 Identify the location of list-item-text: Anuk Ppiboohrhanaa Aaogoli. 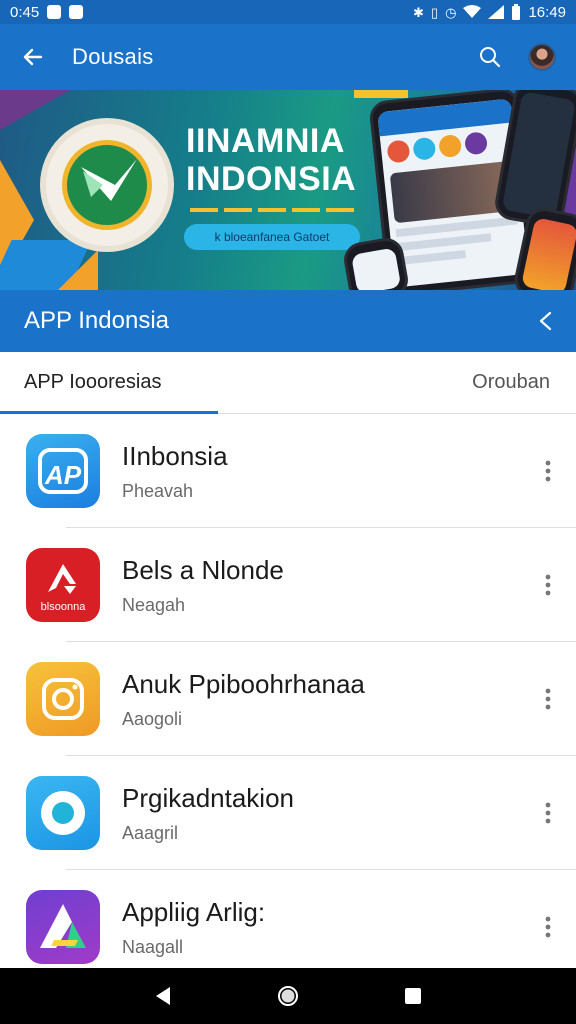
(243, 699).